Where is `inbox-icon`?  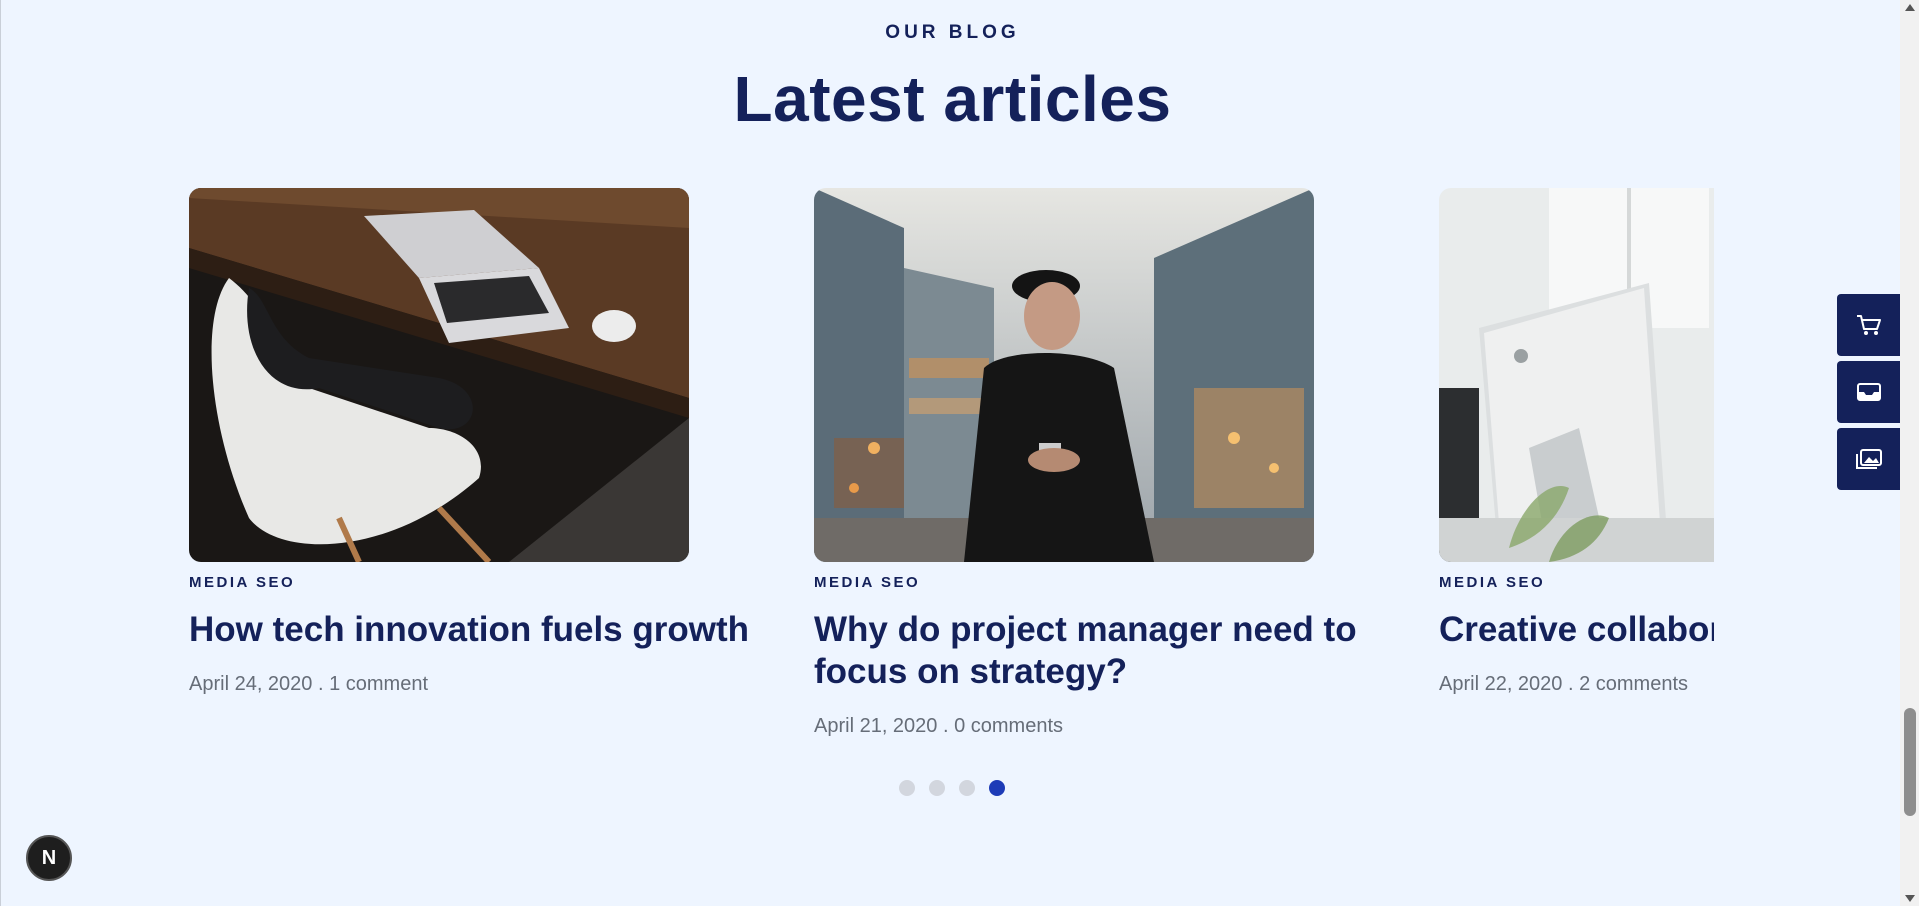
inbox-icon is located at coordinates (1868, 392).